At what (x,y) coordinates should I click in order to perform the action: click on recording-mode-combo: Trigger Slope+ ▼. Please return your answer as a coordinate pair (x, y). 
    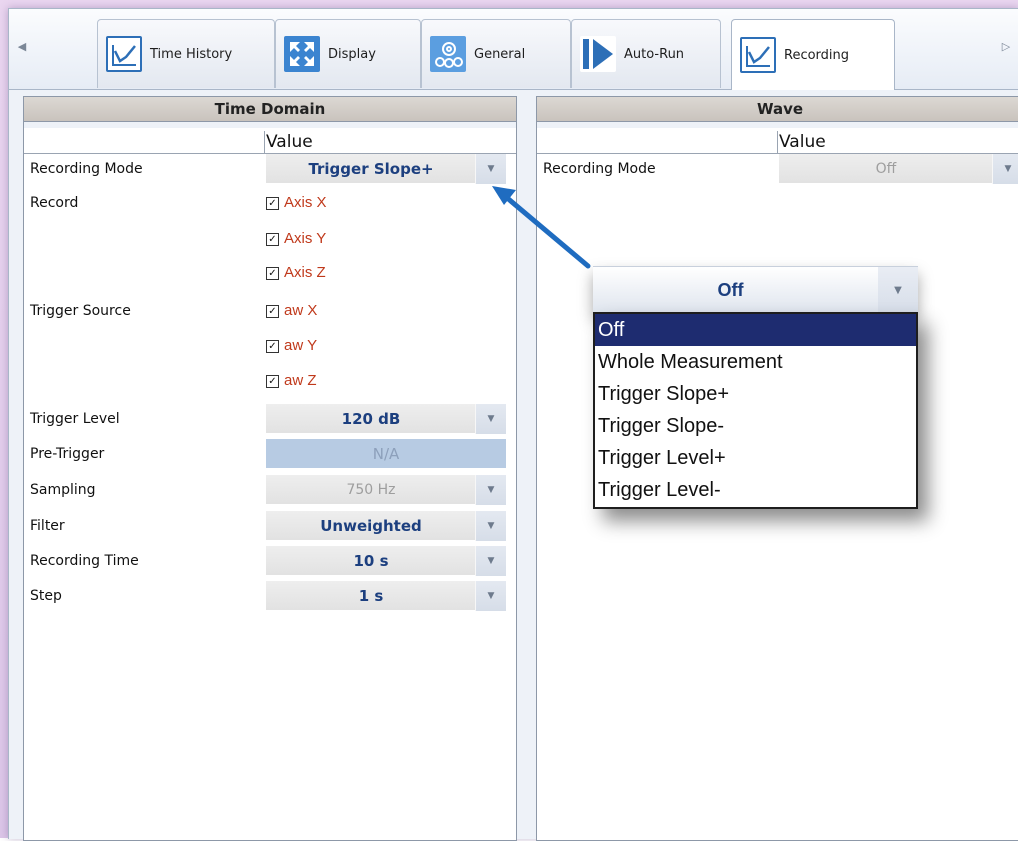
    Looking at the image, I should click on (386, 169).